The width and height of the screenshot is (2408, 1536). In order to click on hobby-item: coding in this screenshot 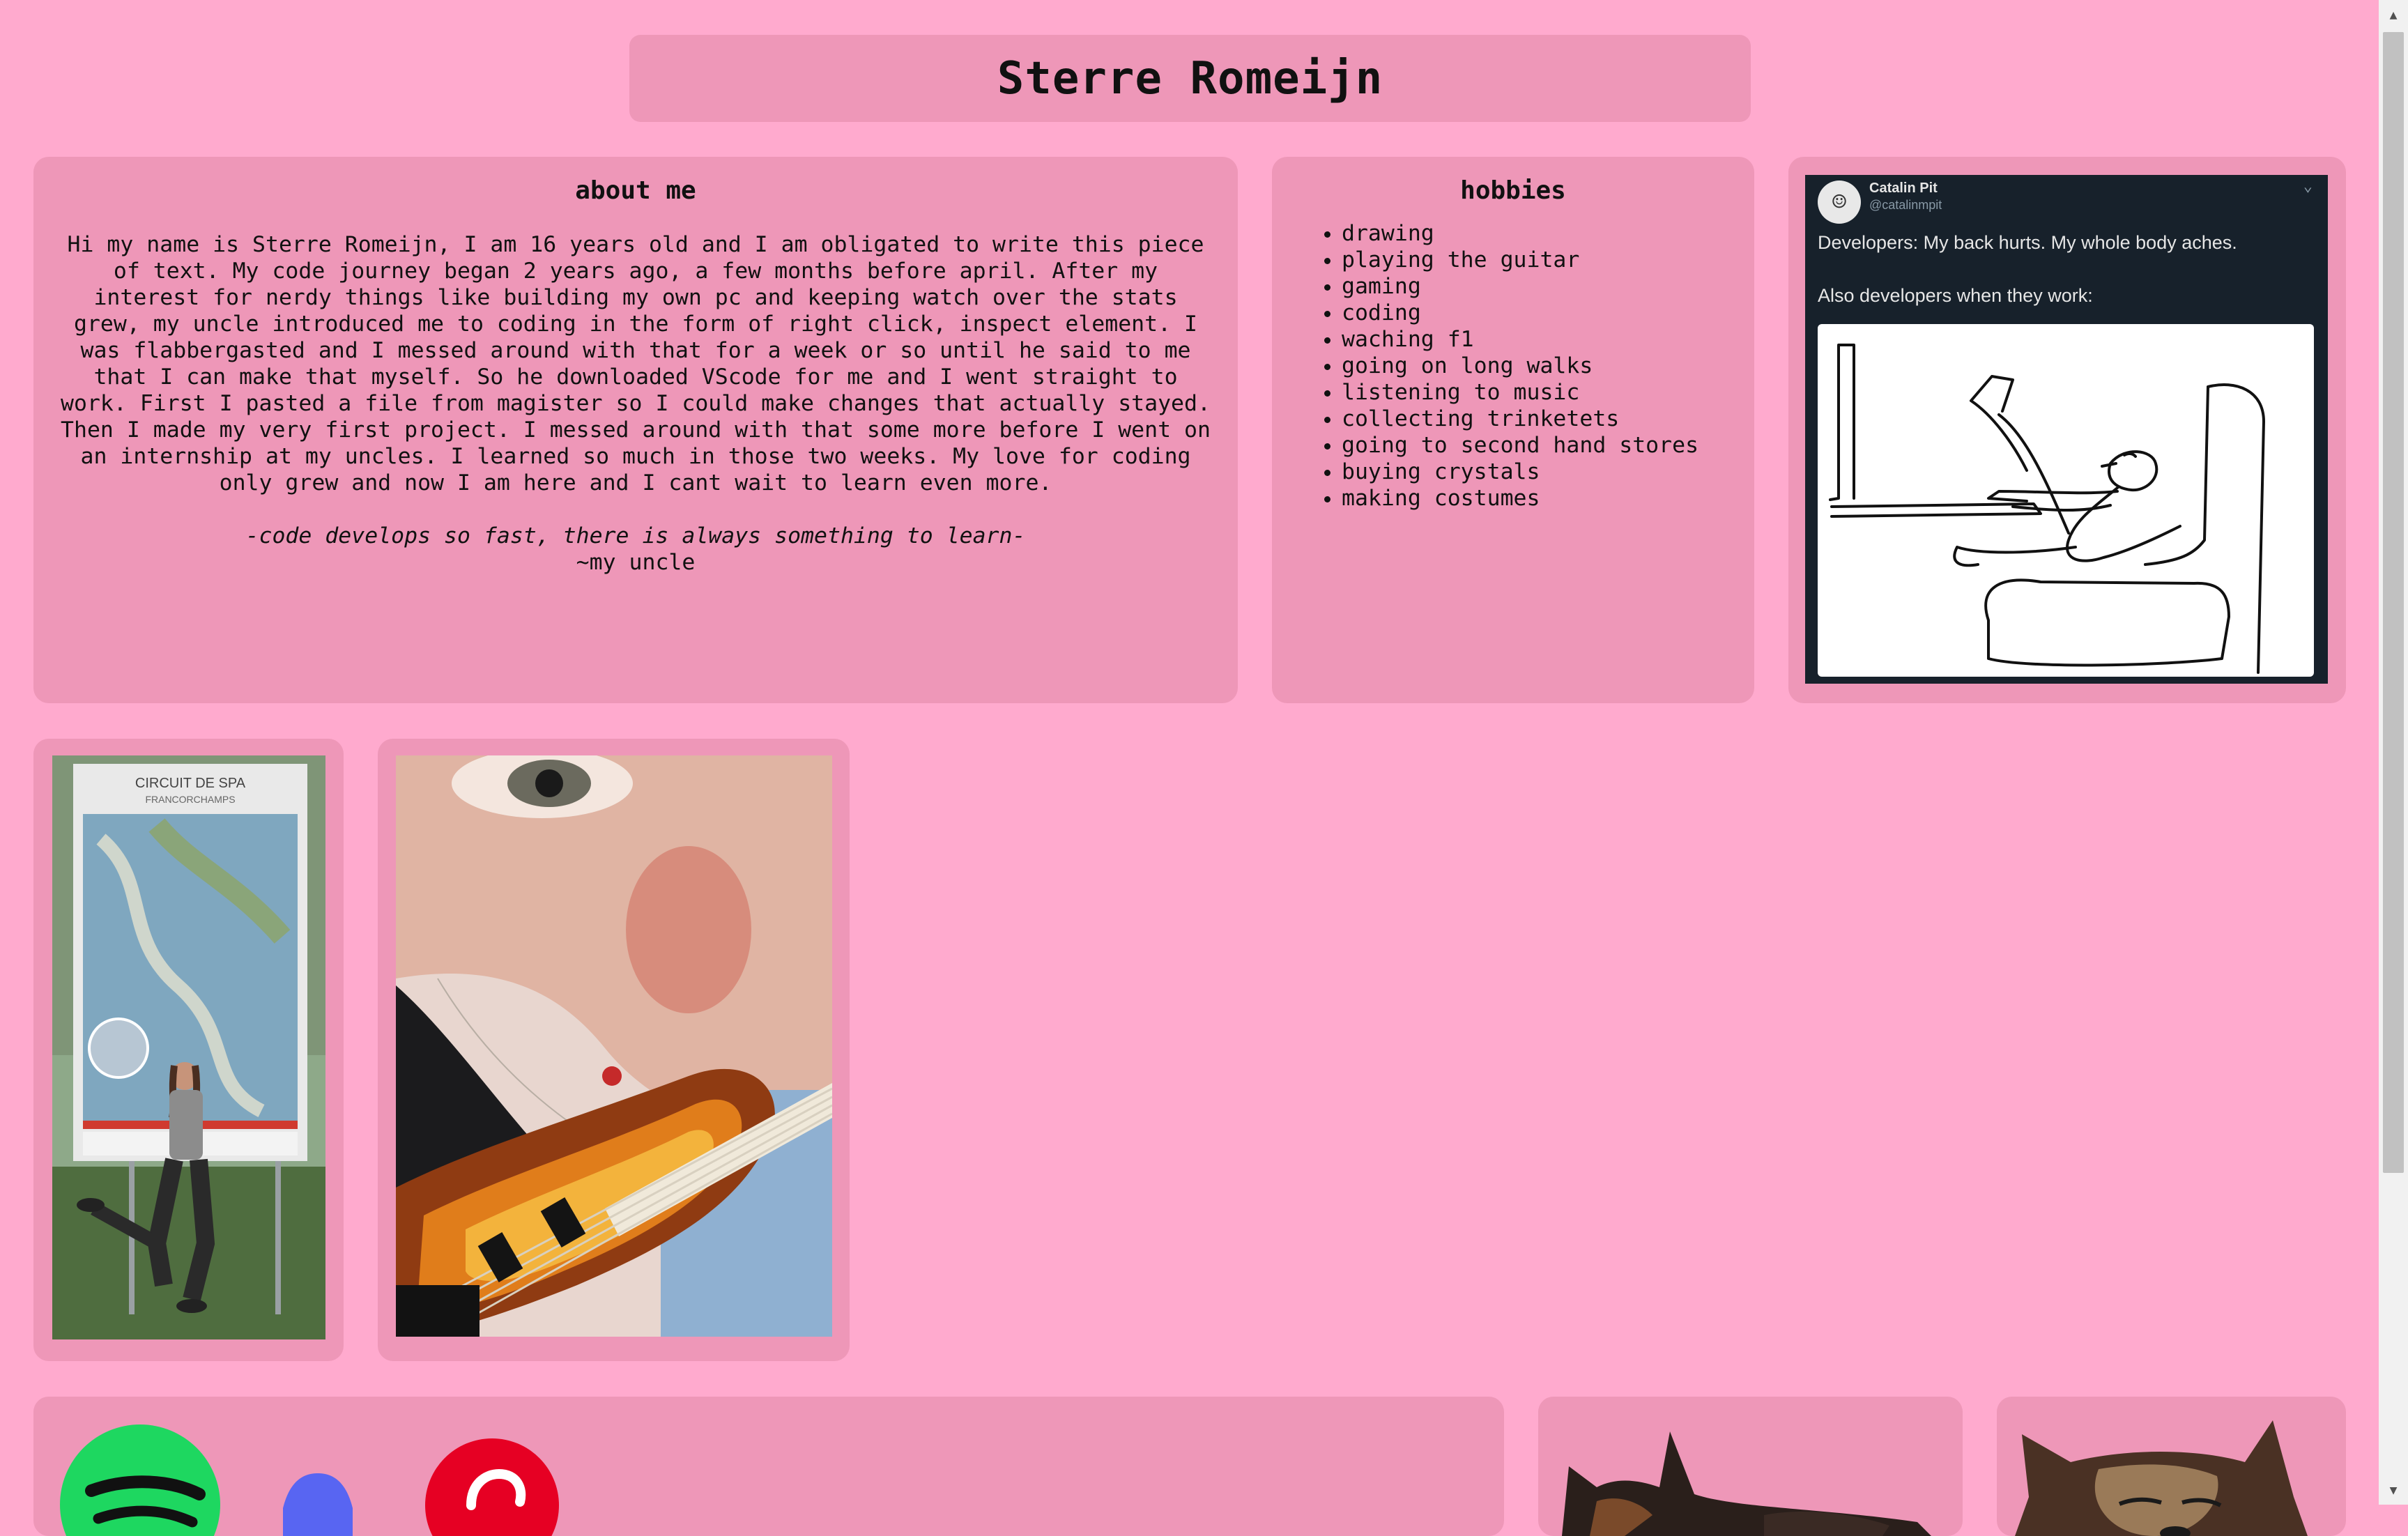, I will do `click(1537, 313)`.